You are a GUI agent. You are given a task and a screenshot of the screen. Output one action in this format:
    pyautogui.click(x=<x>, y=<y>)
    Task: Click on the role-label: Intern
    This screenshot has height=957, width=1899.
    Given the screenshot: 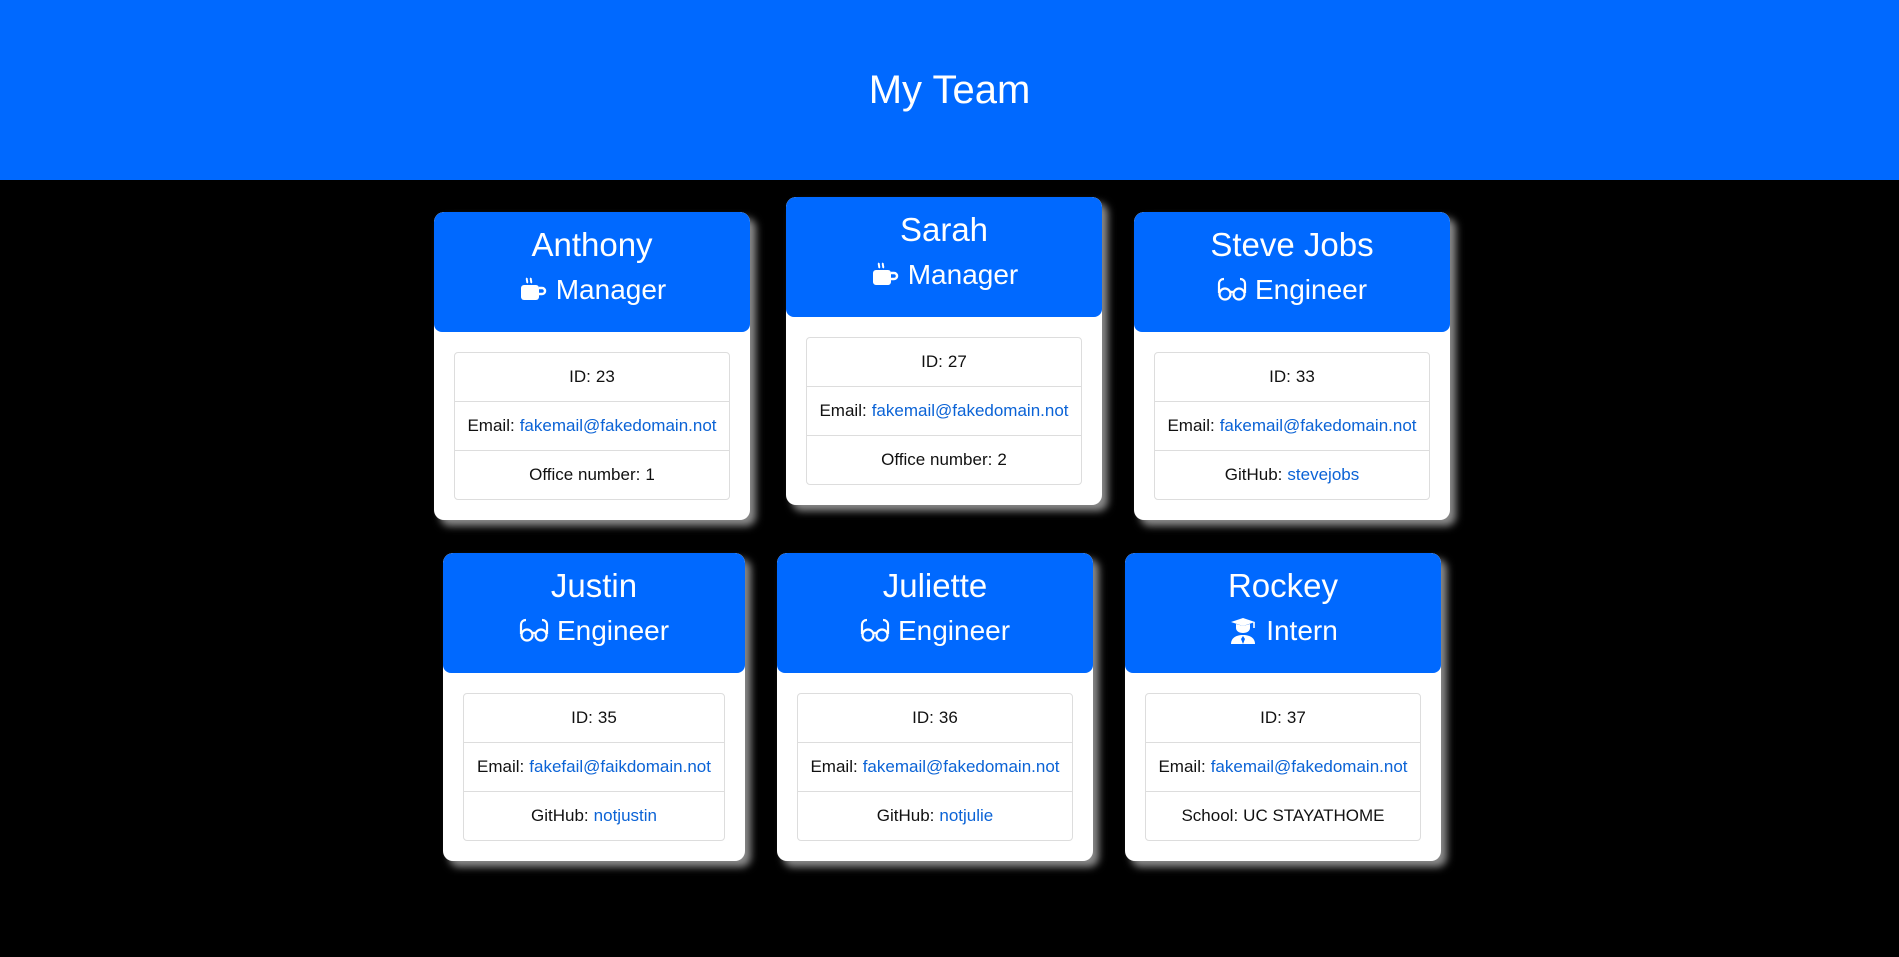 What is the action you would take?
    pyautogui.click(x=1302, y=630)
    